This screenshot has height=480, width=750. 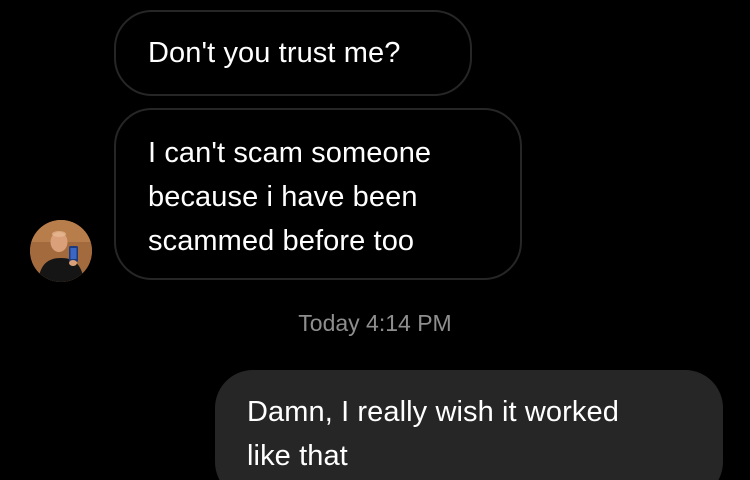 I want to click on profile-photo-icon, so click(x=61, y=251).